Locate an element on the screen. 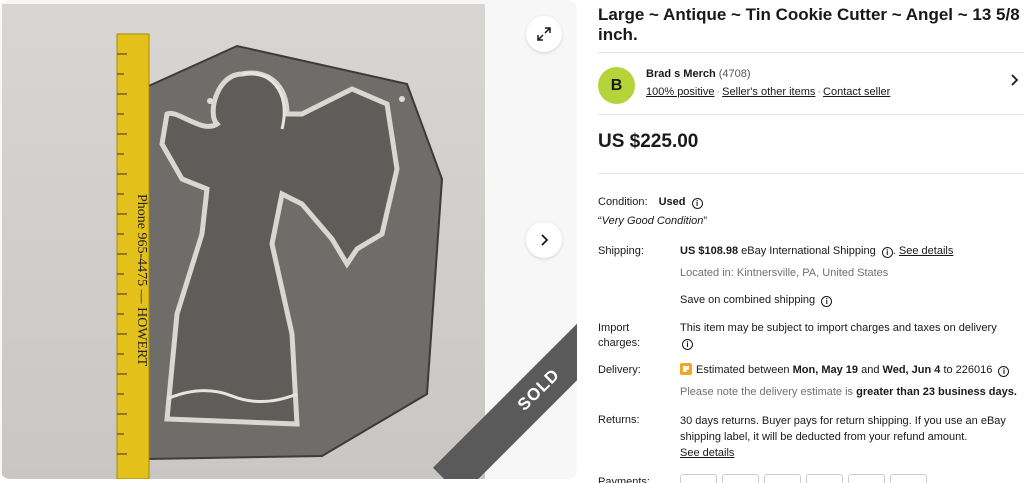 This screenshot has height=483, width=1024. seller-name: Brad s Merch (4708) is located at coordinates (698, 74).